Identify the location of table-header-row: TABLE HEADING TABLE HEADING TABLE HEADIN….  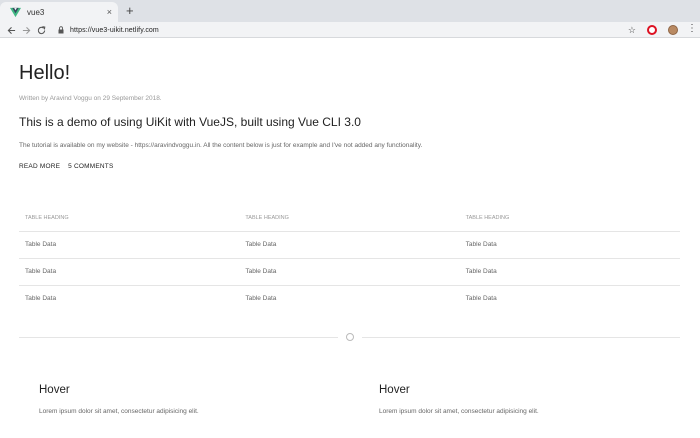
(349, 218).